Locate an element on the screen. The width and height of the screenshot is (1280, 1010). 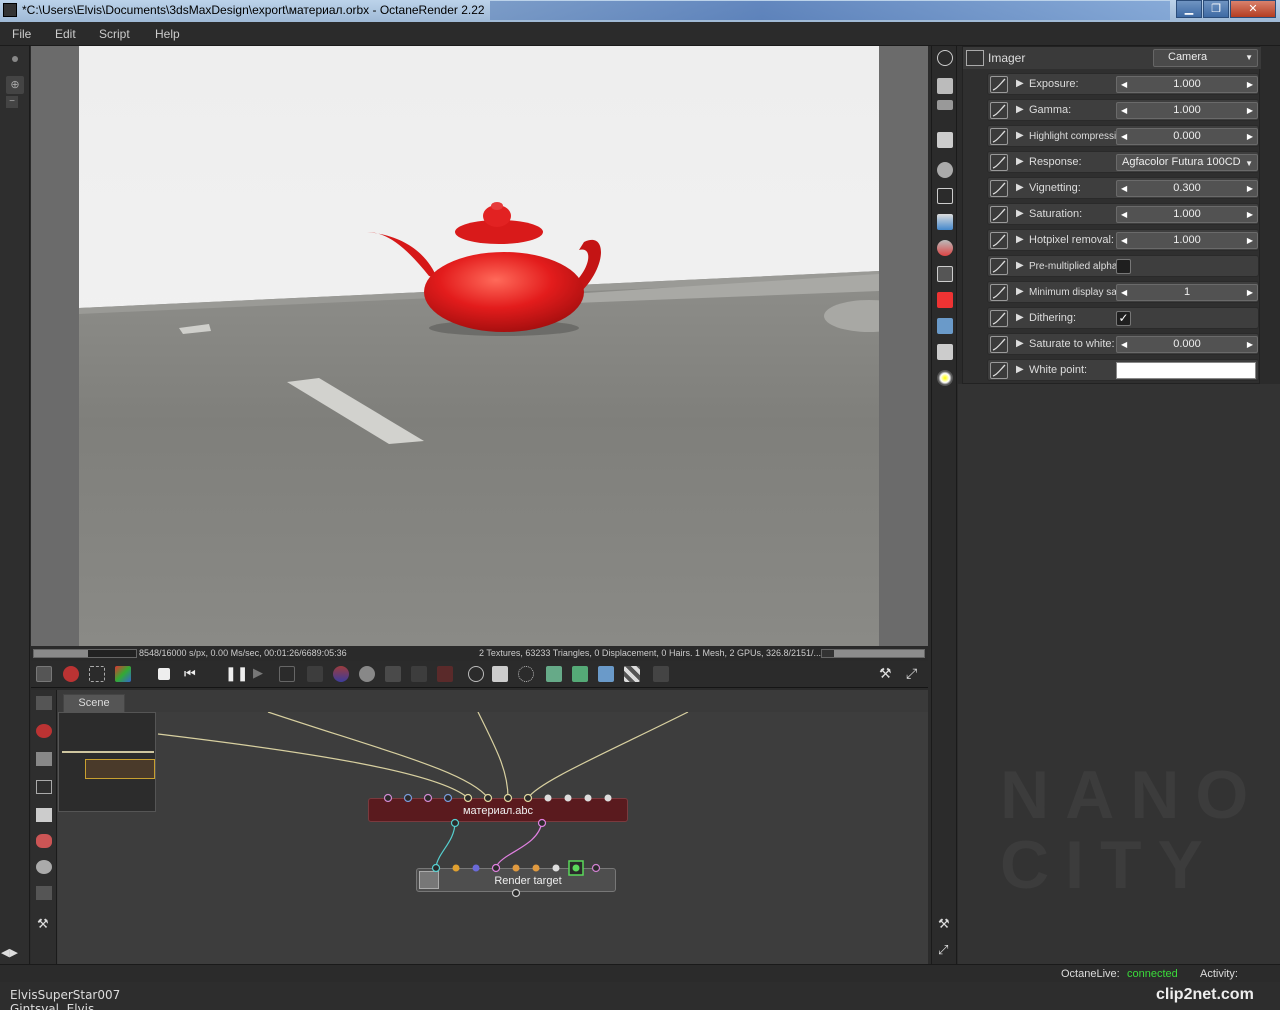
wrench-icon: ⚒ is located at coordinates (885, 673).